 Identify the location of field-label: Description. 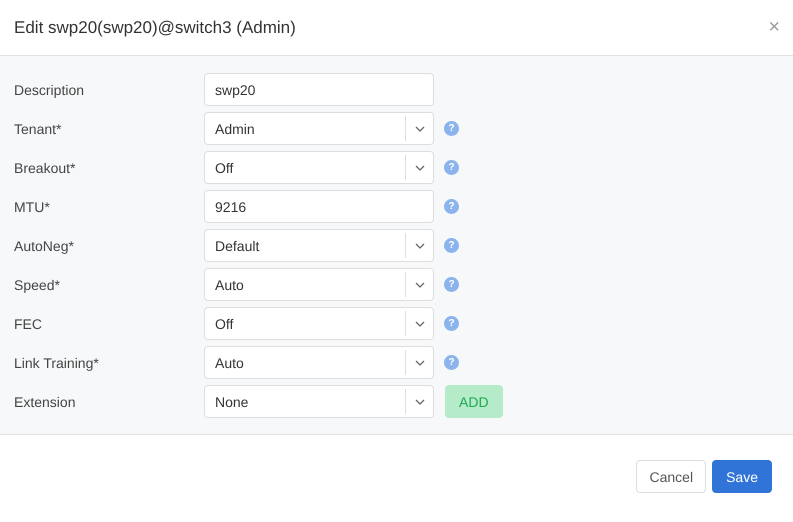
(50, 90).